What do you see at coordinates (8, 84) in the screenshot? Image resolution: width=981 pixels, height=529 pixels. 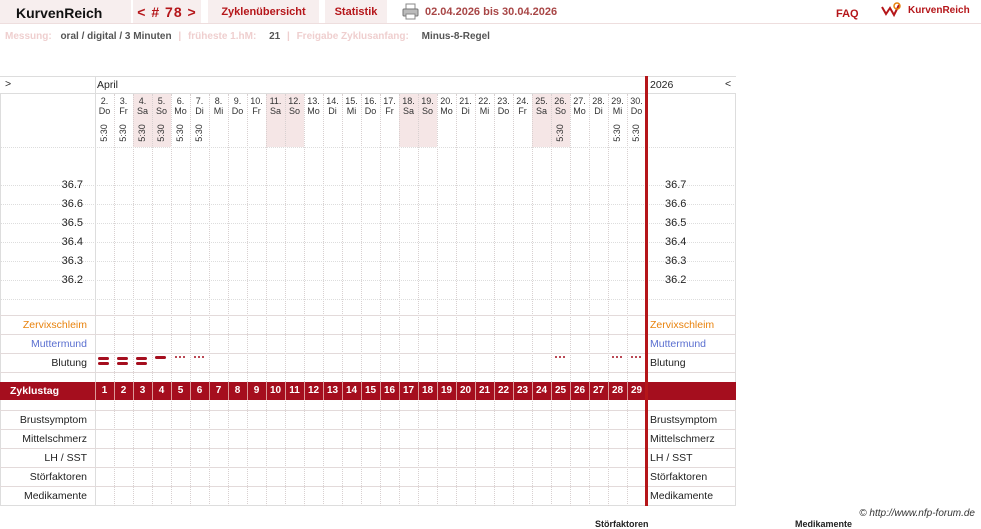 I see `previous-cycle-button: >` at bounding box center [8, 84].